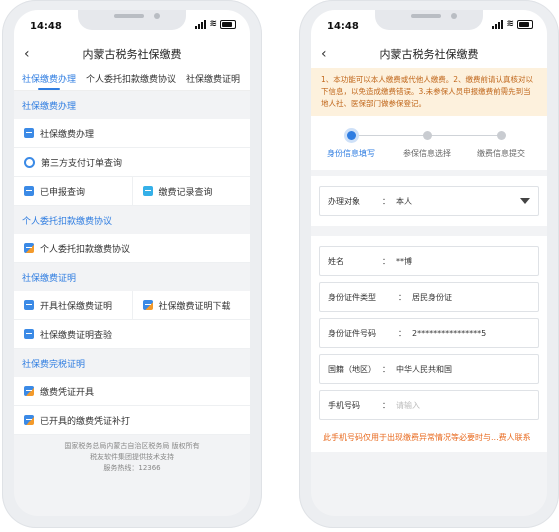 Image resolution: width=559 pixels, height=532 pixels. I want to click on step-label-submit: 缴费信息提交, so click(501, 153).